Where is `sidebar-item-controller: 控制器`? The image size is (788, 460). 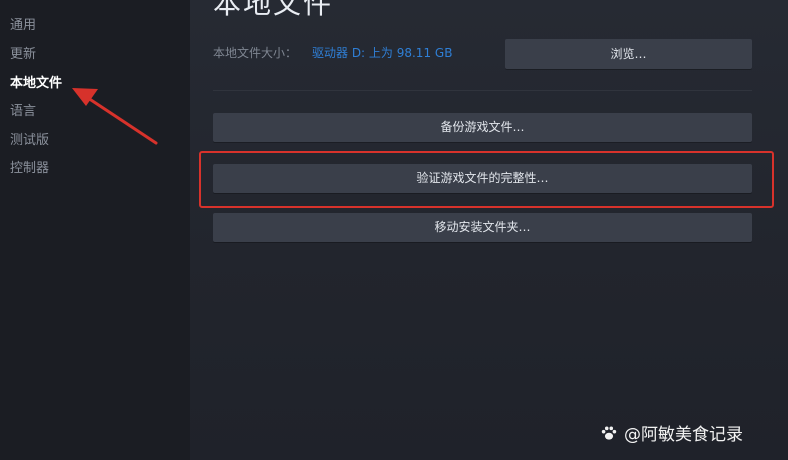 sidebar-item-controller: 控制器 is located at coordinates (29, 169).